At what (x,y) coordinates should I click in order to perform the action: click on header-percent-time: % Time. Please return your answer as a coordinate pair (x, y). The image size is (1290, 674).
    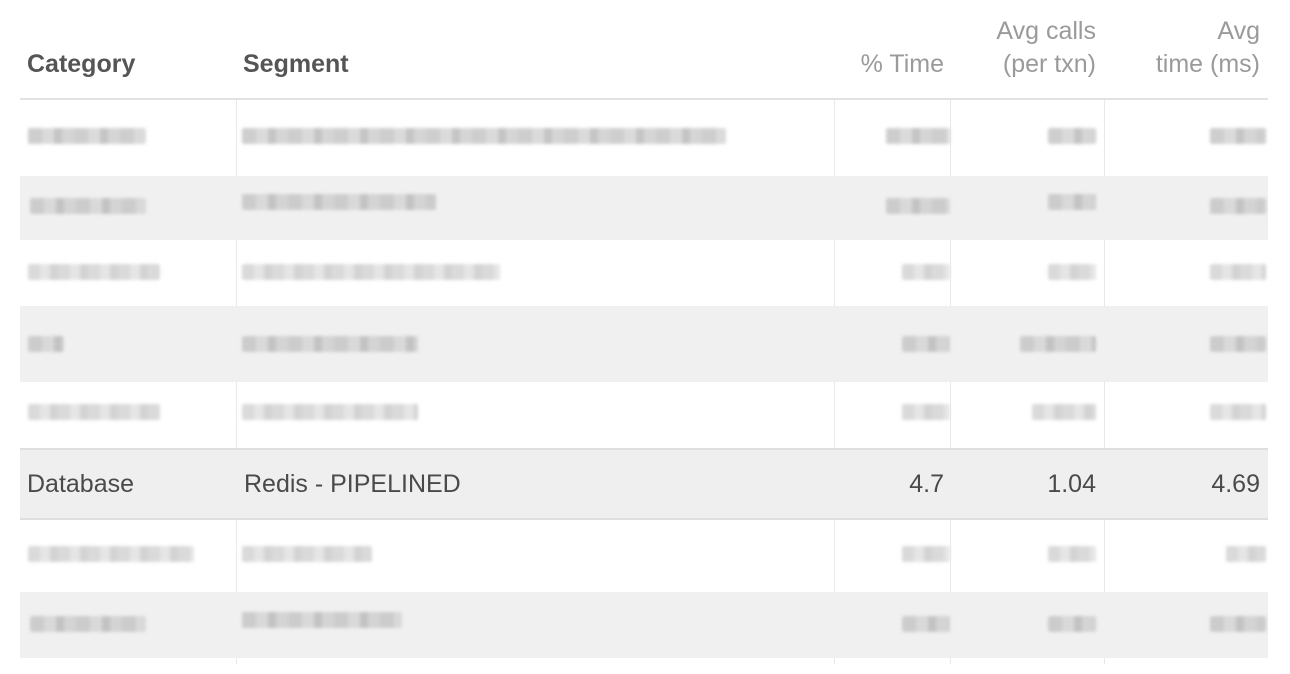
    Looking at the image, I should click on (902, 64).